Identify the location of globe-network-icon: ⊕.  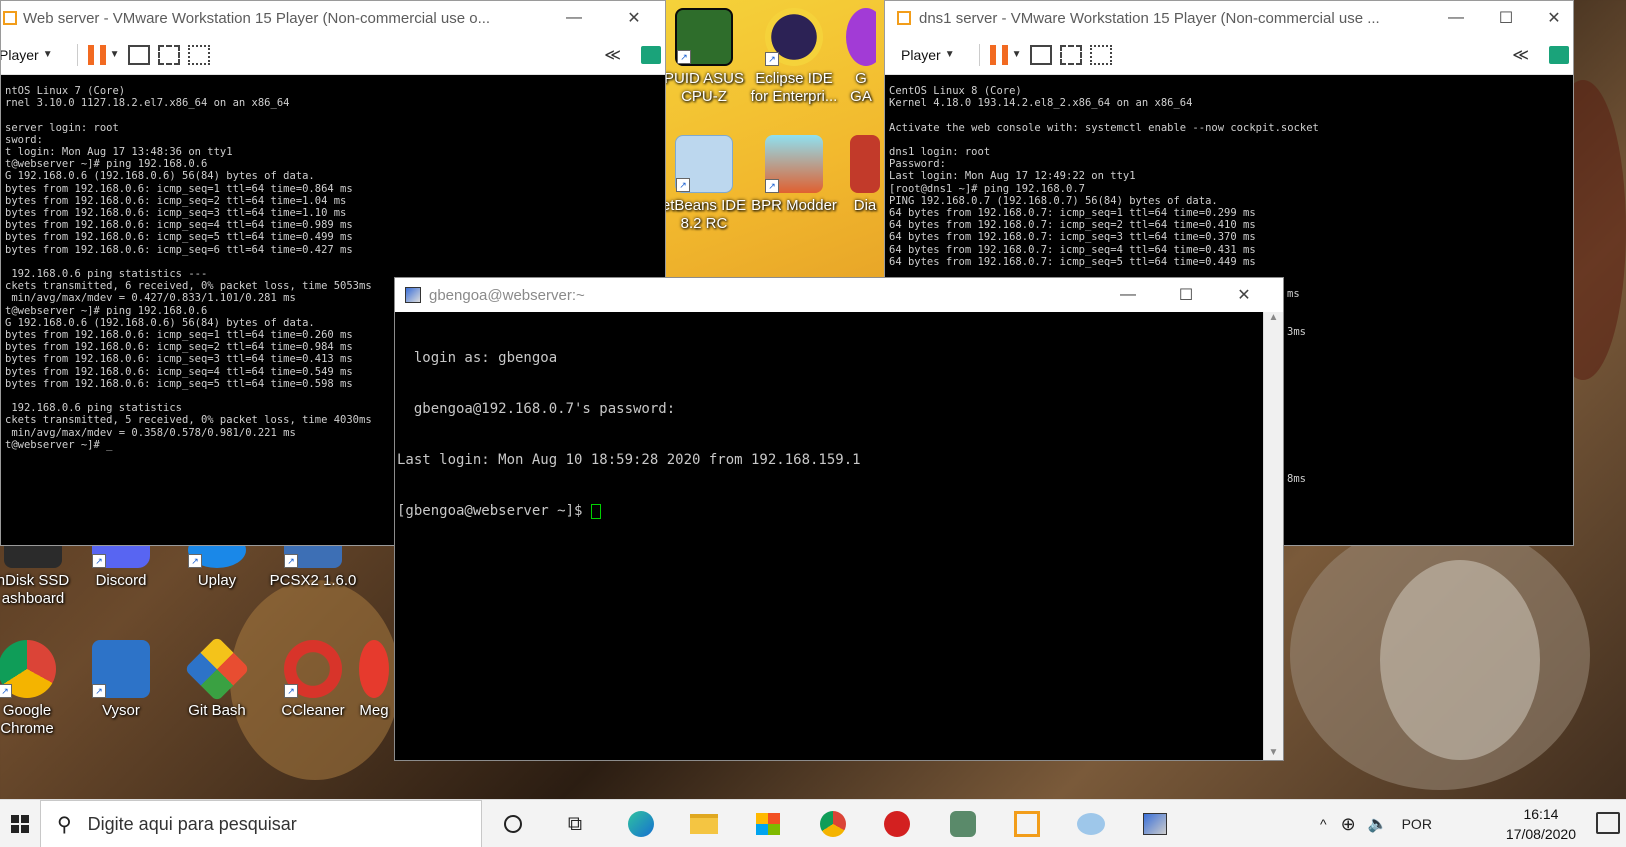
(1348, 824).